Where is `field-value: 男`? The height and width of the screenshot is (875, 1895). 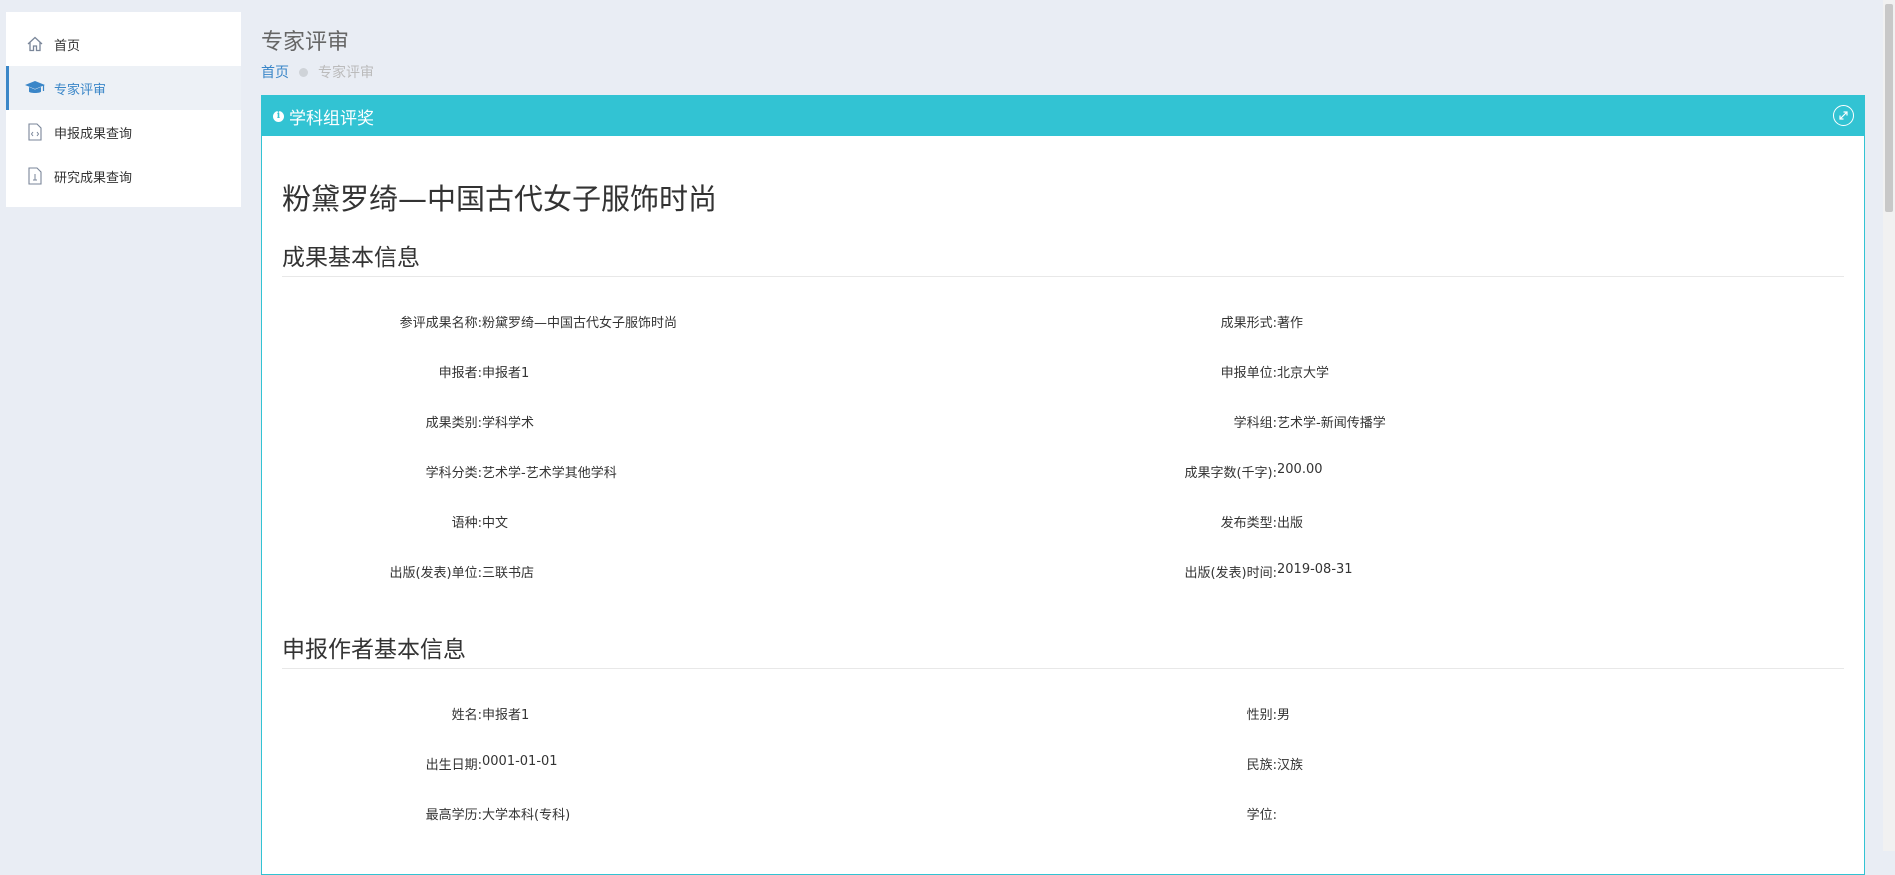
field-value: 男 is located at coordinates (1284, 715).